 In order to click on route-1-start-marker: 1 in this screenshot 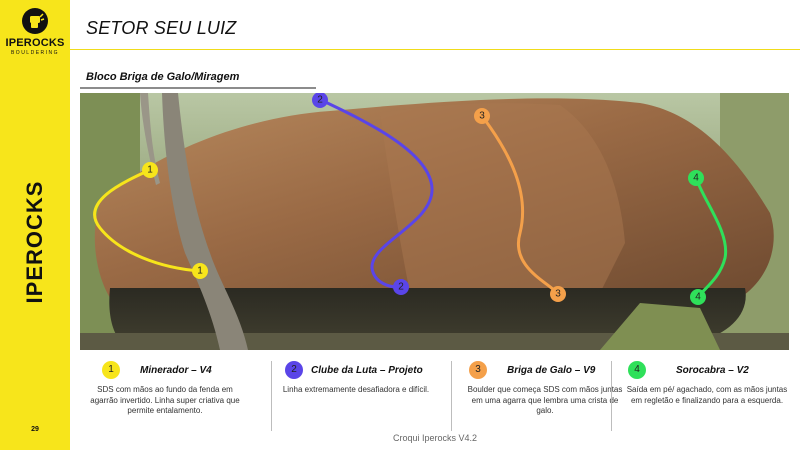, I will do `click(150, 170)`.